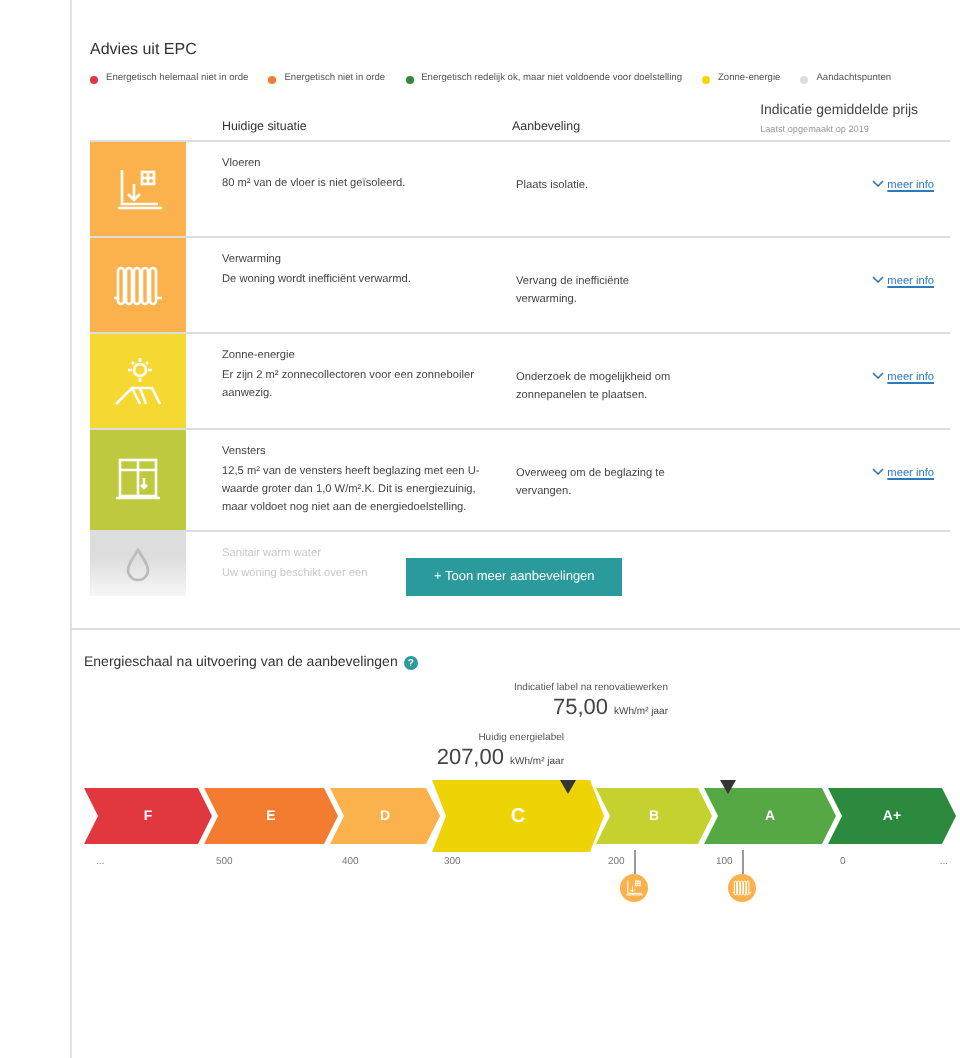 Image resolution: width=960 pixels, height=1058 pixels. Describe the element at coordinates (138, 381) in the screenshot. I see `sun-roof-icon` at that location.